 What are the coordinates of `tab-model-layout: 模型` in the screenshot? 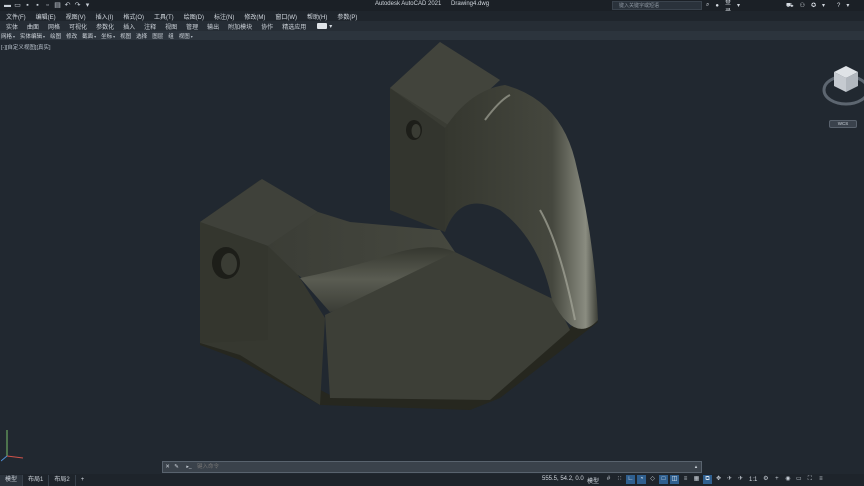 It's located at (12, 480).